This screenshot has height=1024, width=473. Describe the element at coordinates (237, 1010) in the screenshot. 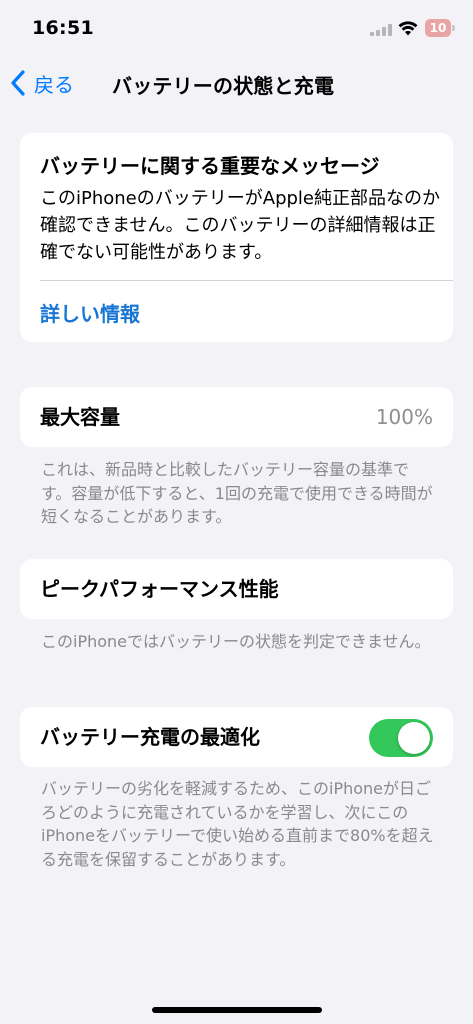

I see `home-indicator` at that location.